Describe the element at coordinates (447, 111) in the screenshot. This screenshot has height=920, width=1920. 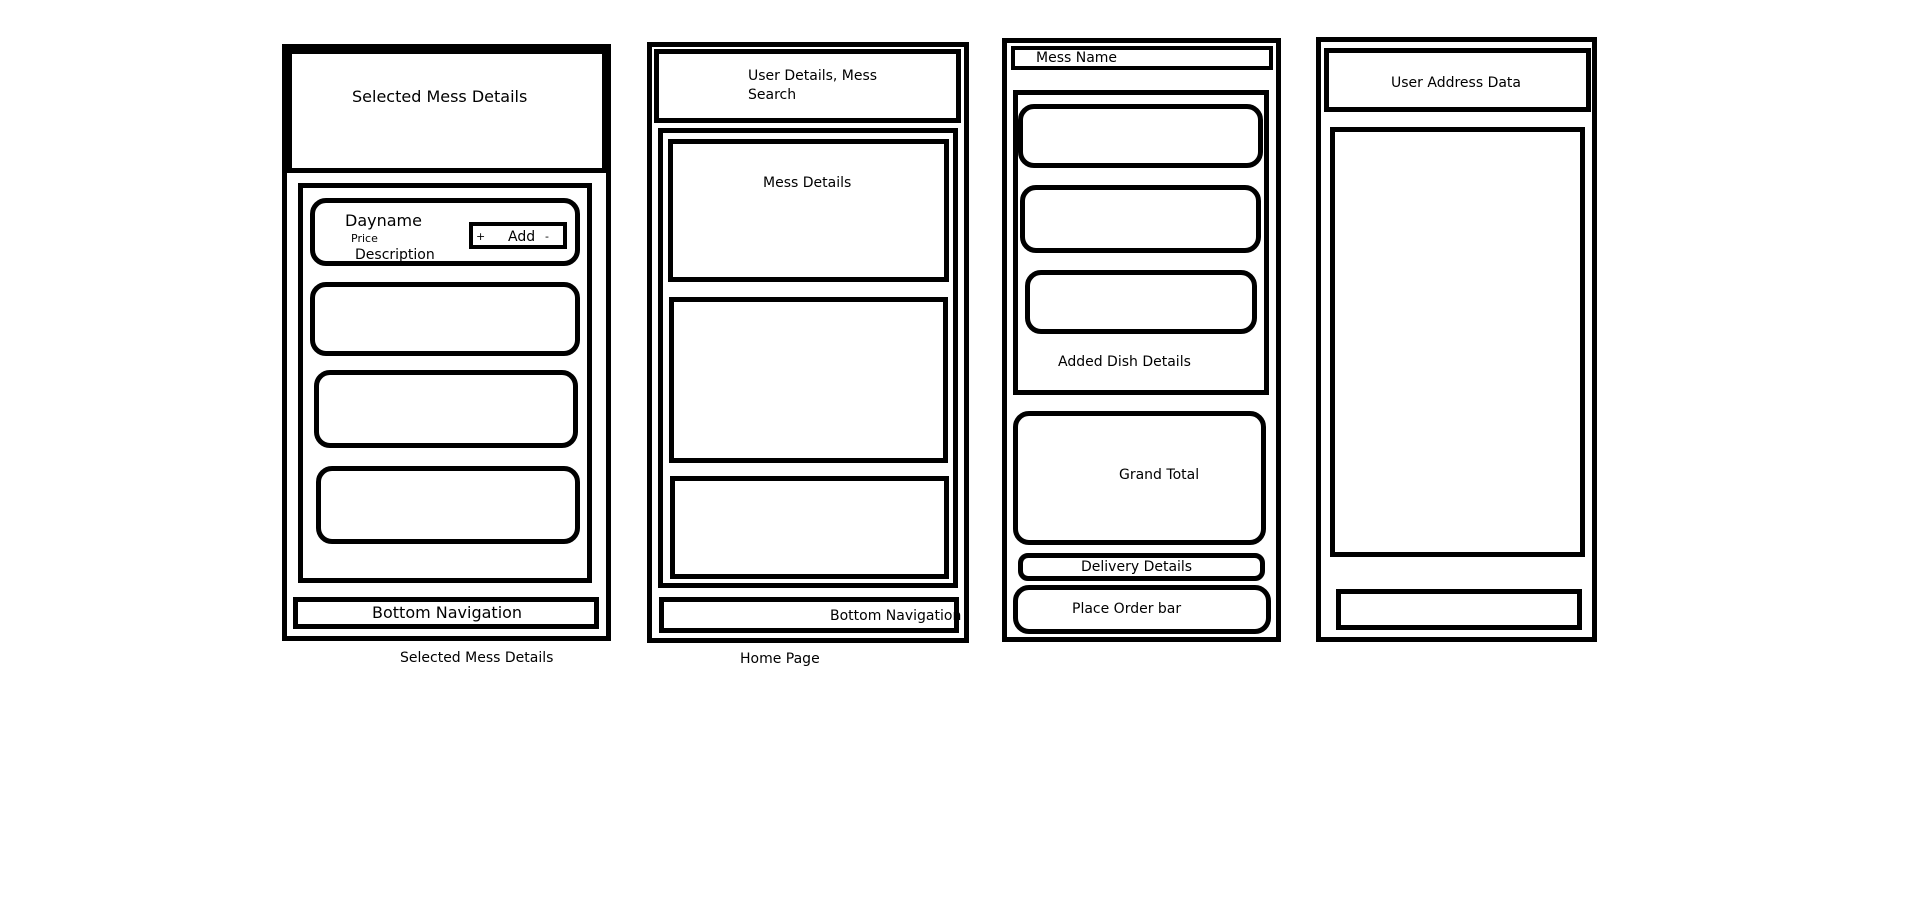
I see `selected-mess-header` at that location.